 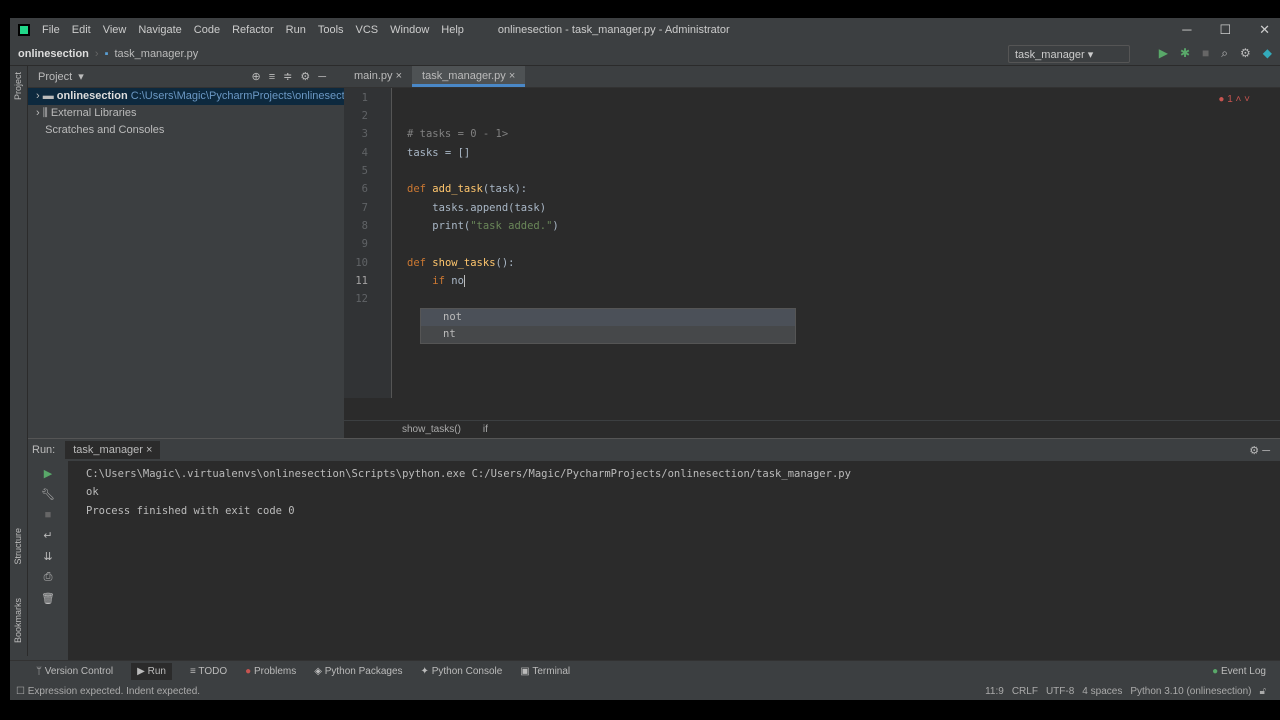 What do you see at coordinates (1267, 53) in the screenshot?
I see `jetbrains-icon: ◆` at bounding box center [1267, 53].